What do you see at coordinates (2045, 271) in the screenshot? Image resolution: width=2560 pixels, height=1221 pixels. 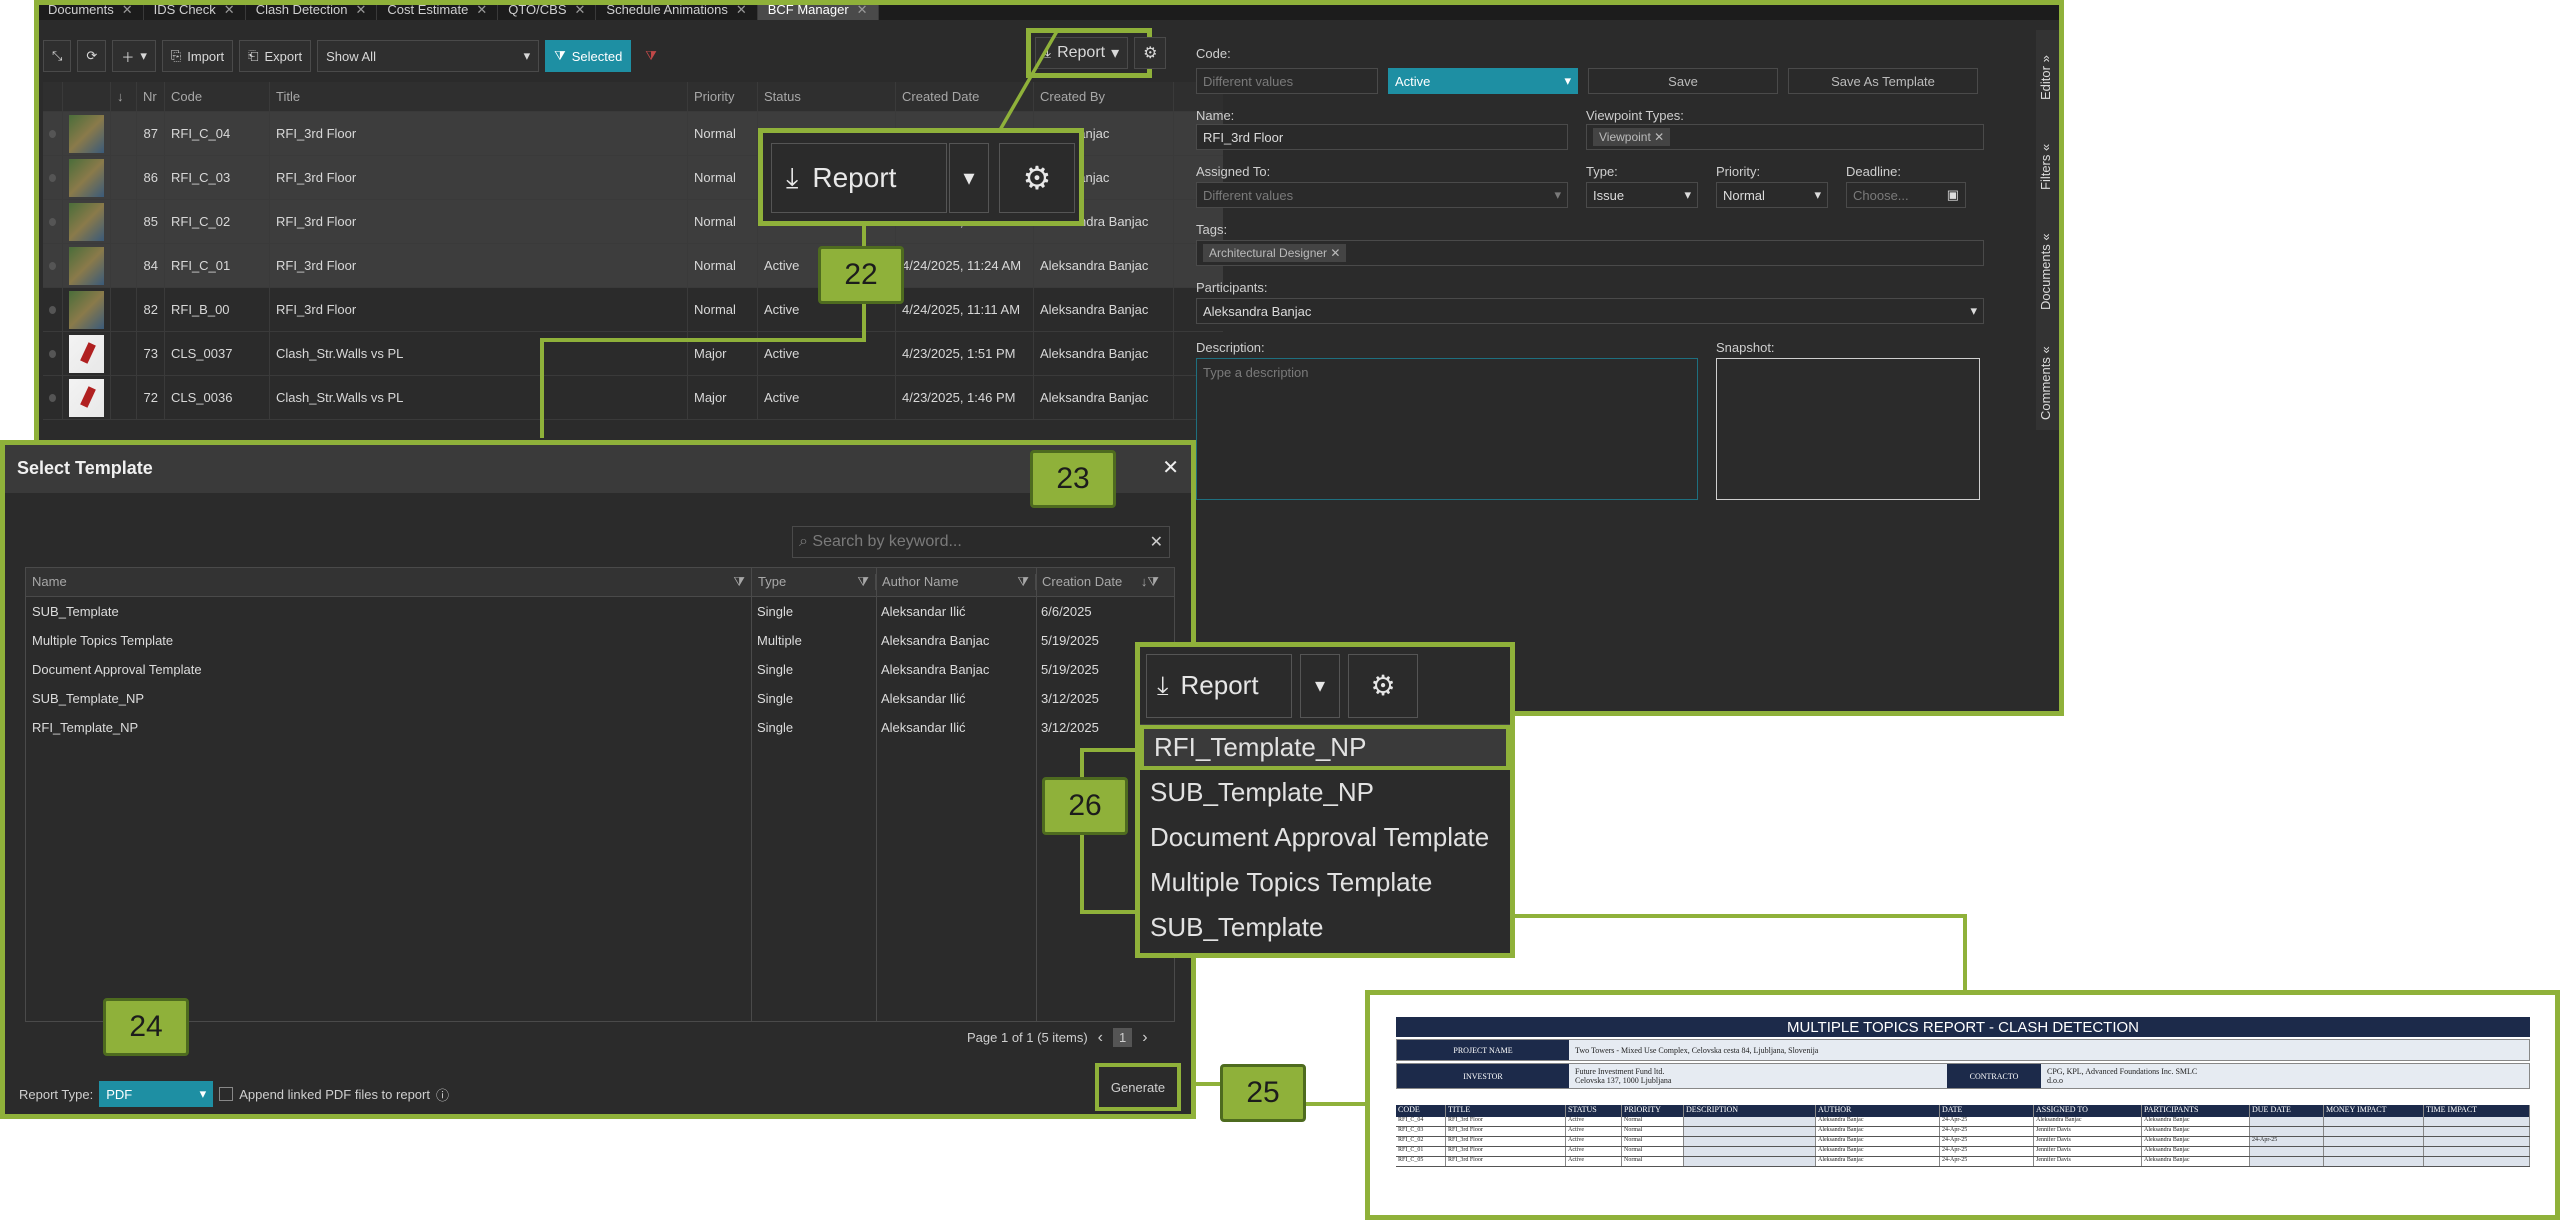 I see `side-tab-documents: Documents «` at bounding box center [2045, 271].